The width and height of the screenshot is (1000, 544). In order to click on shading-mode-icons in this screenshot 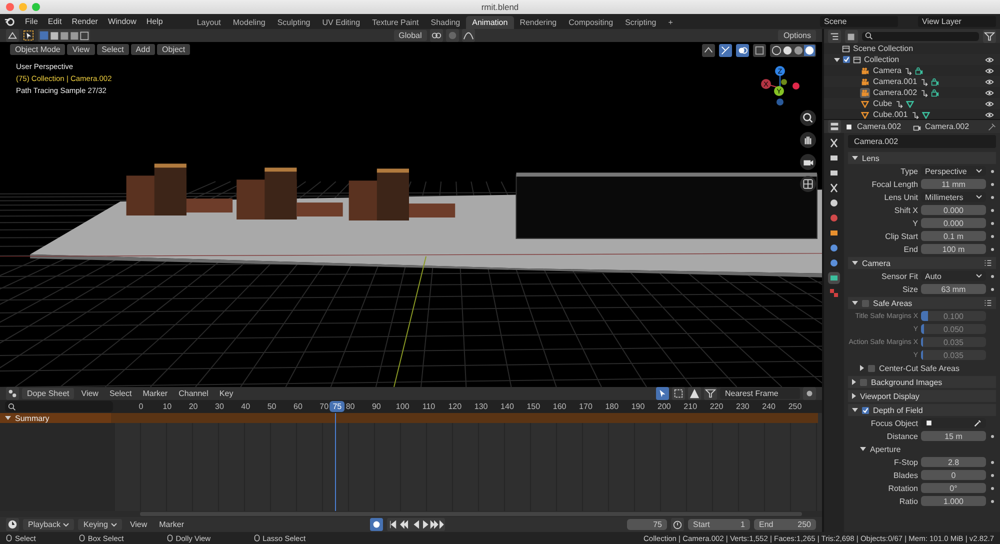, I will do `click(793, 50)`.